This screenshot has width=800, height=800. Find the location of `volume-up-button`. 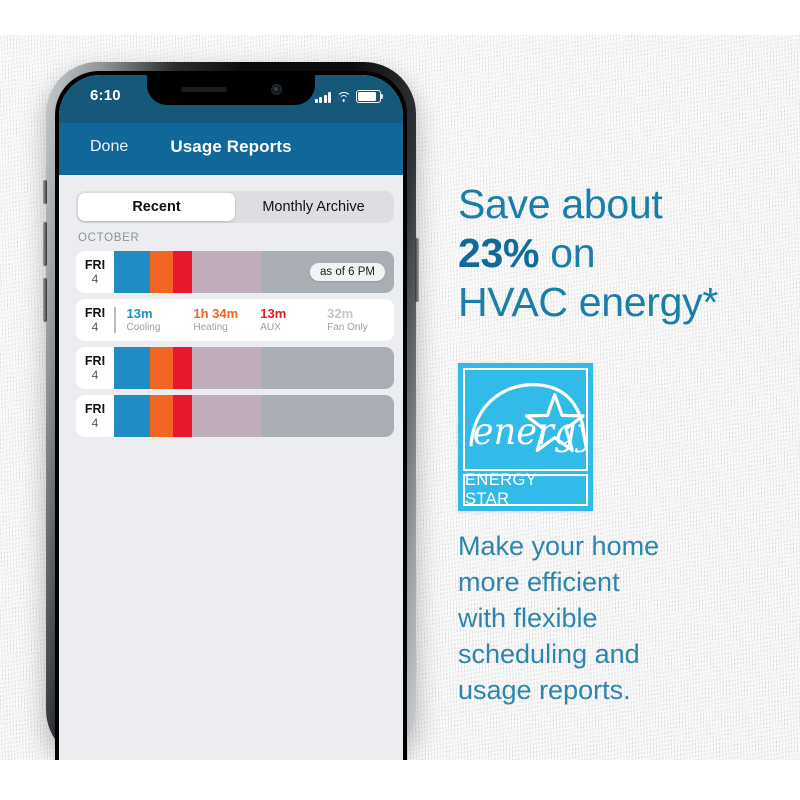

volume-up-button is located at coordinates (45, 244).